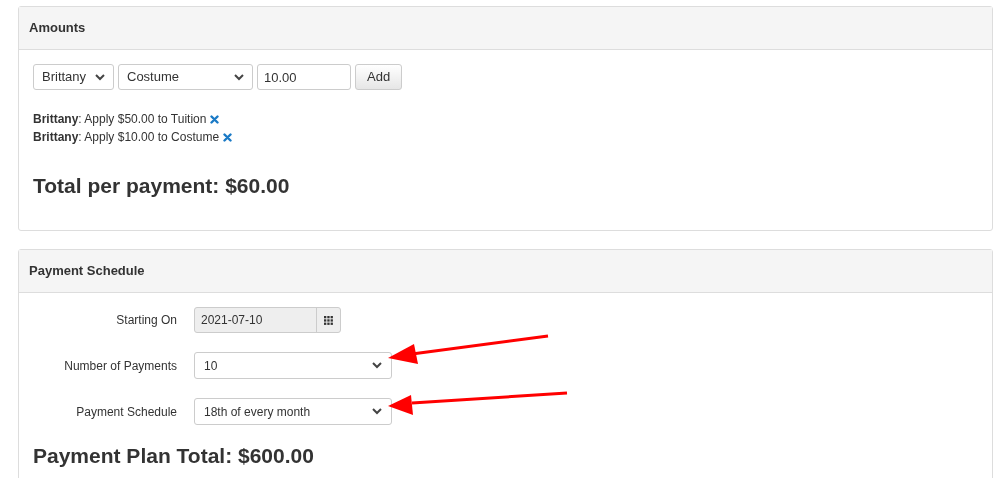 The width and height of the screenshot is (1005, 478). Describe the element at coordinates (328, 320) in the screenshot. I see `grid-icon` at that location.